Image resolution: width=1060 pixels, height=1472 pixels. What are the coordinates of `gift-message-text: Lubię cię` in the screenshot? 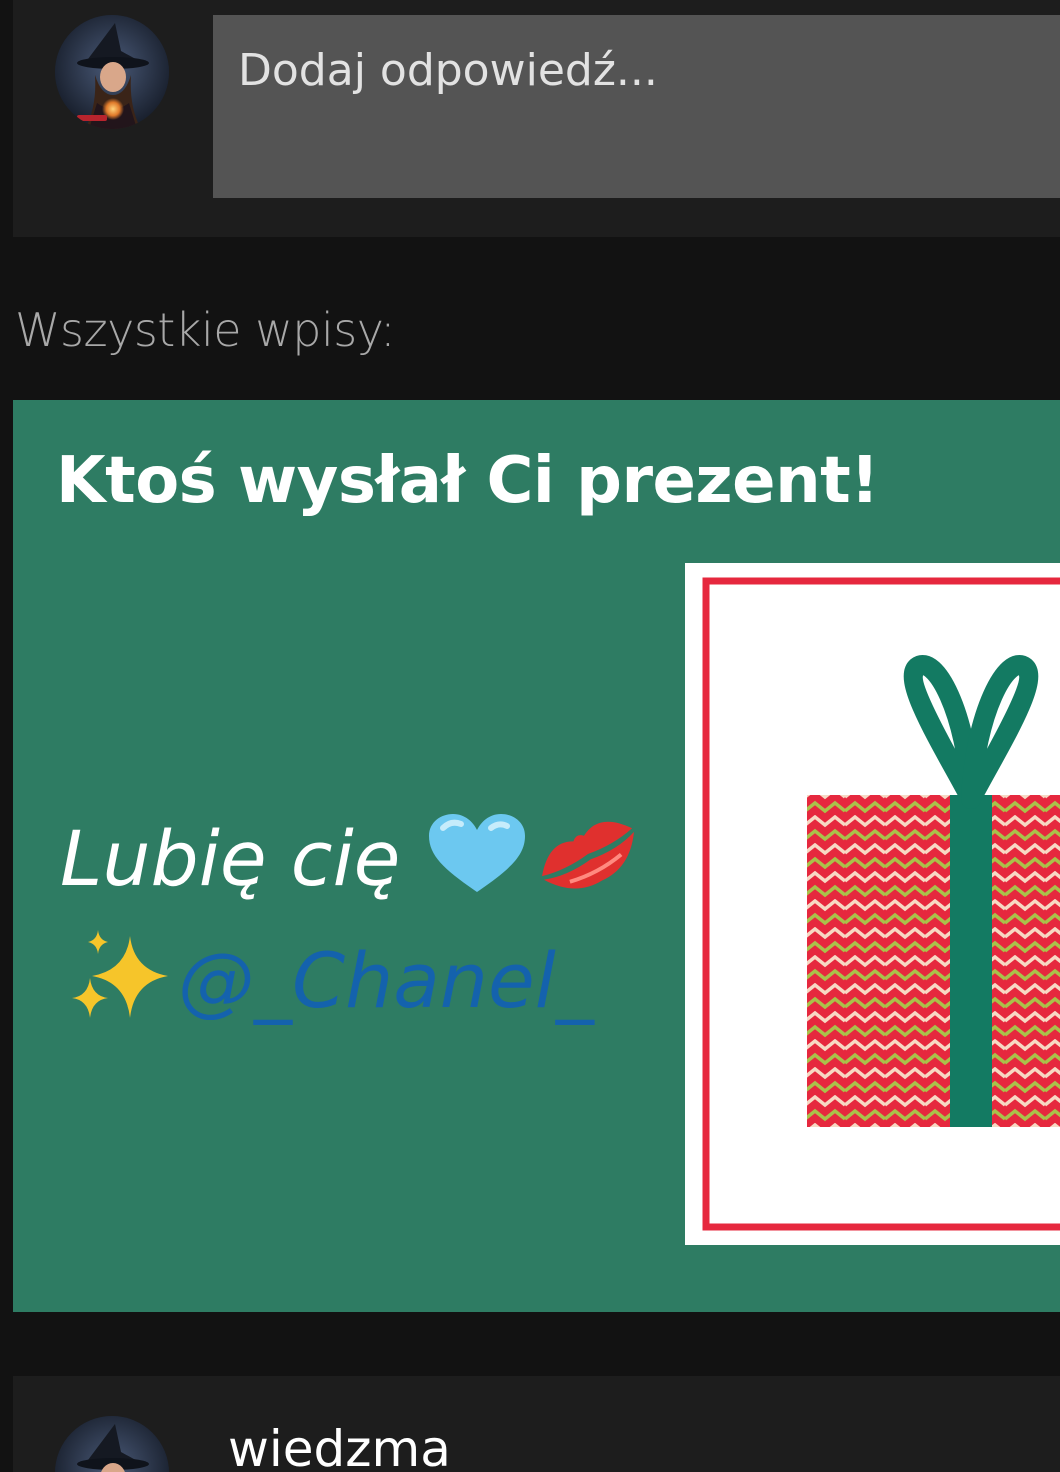 It's located at (230, 858).